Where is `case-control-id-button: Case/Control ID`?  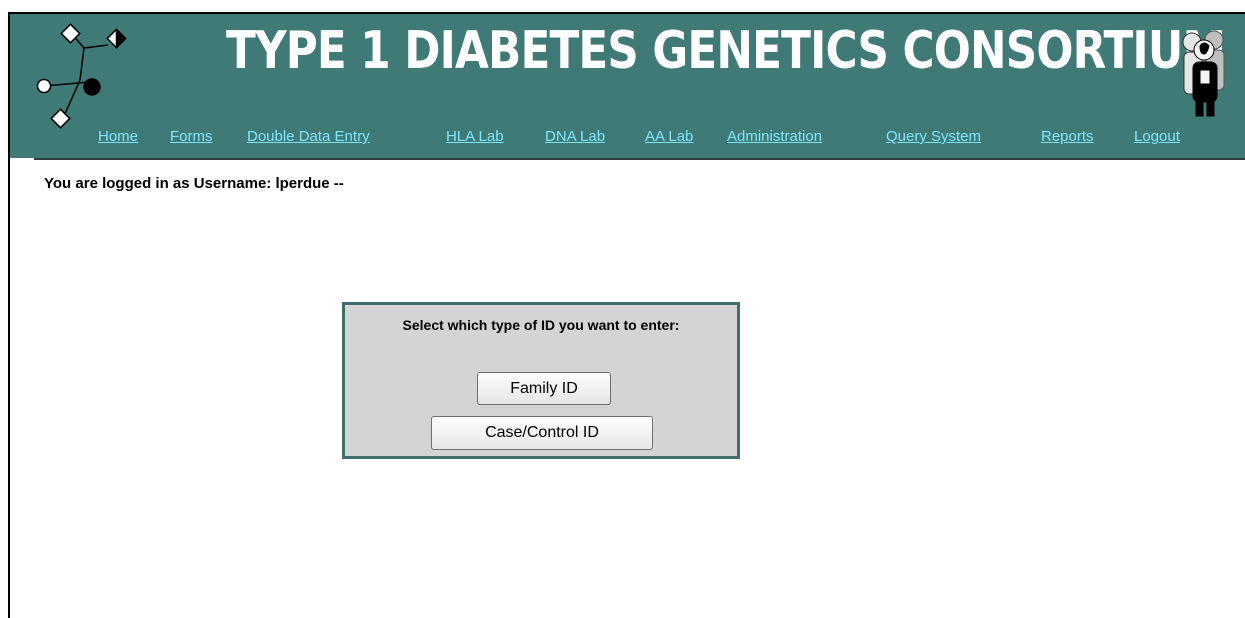
case-control-id-button: Case/Control ID is located at coordinates (542, 433).